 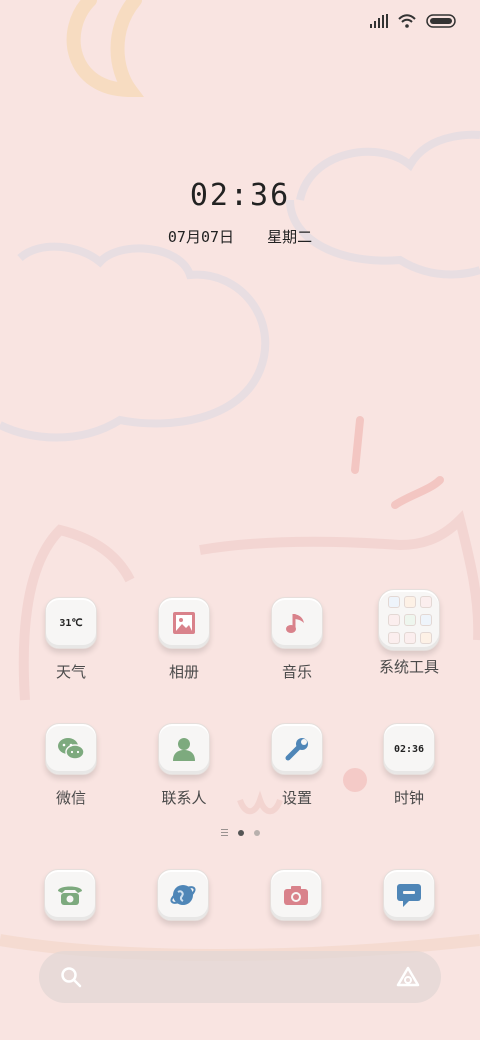 What do you see at coordinates (240, 977) in the screenshot?
I see `search-bar` at bounding box center [240, 977].